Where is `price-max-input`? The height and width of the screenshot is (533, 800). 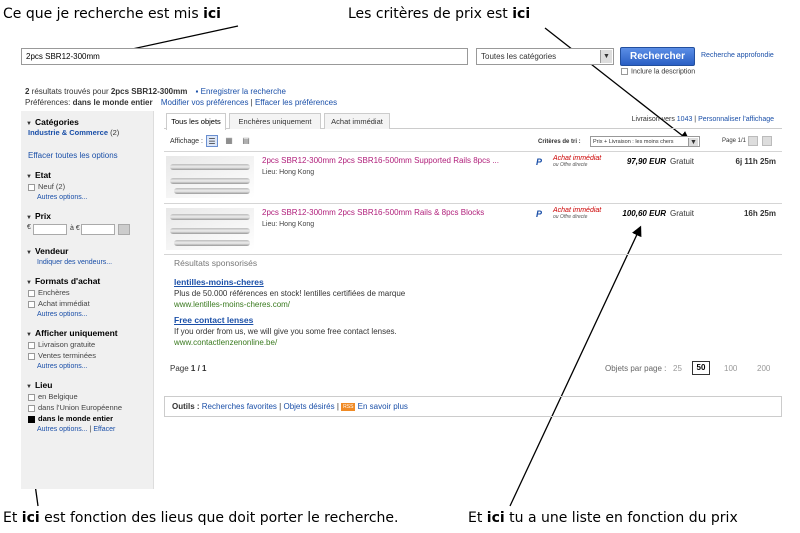
price-max-input is located at coordinates (98, 229).